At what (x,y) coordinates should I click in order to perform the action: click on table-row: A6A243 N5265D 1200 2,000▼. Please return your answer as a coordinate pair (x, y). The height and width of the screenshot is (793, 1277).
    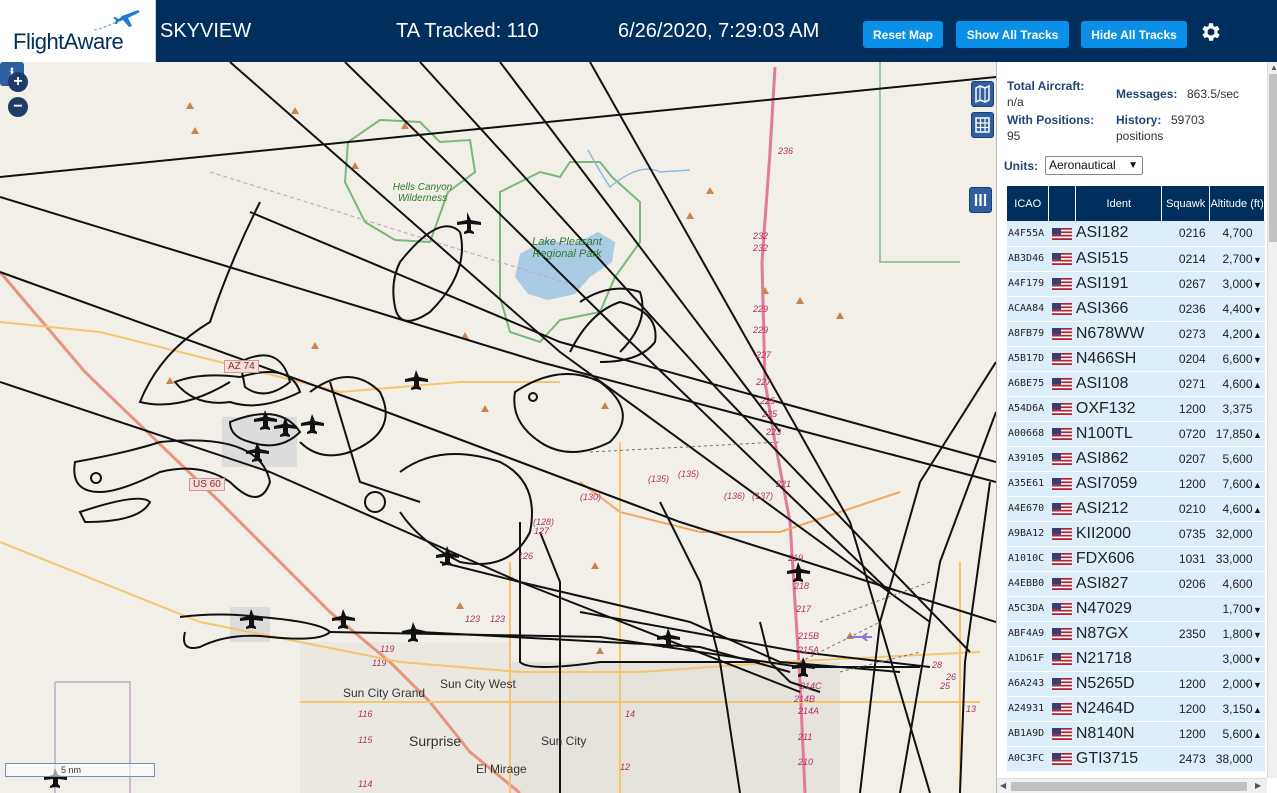
    Looking at the image, I should click on (1136, 684).